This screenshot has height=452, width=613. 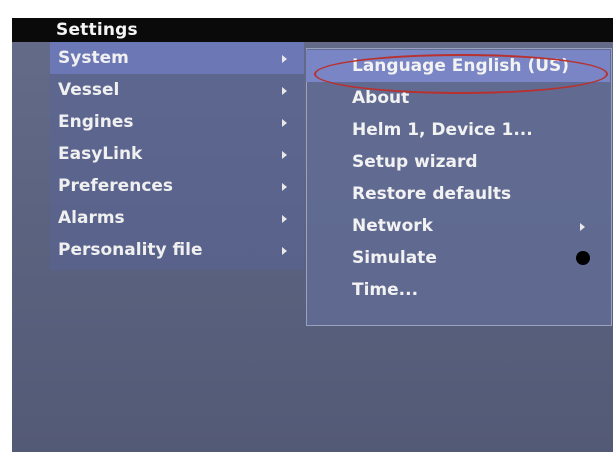 What do you see at coordinates (432, 194) in the screenshot?
I see `submenu-item-label: Restore defaults` at bounding box center [432, 194].